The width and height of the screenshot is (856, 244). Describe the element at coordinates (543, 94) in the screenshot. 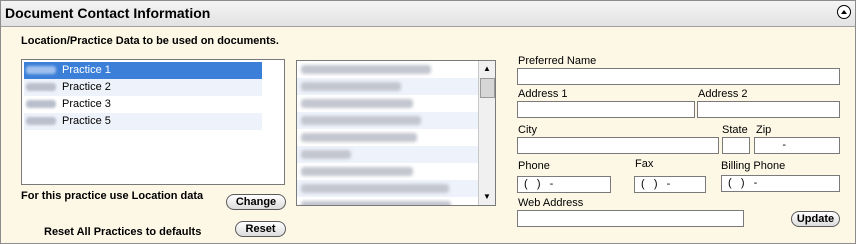

I see `address1-label: Address 1` at that location.